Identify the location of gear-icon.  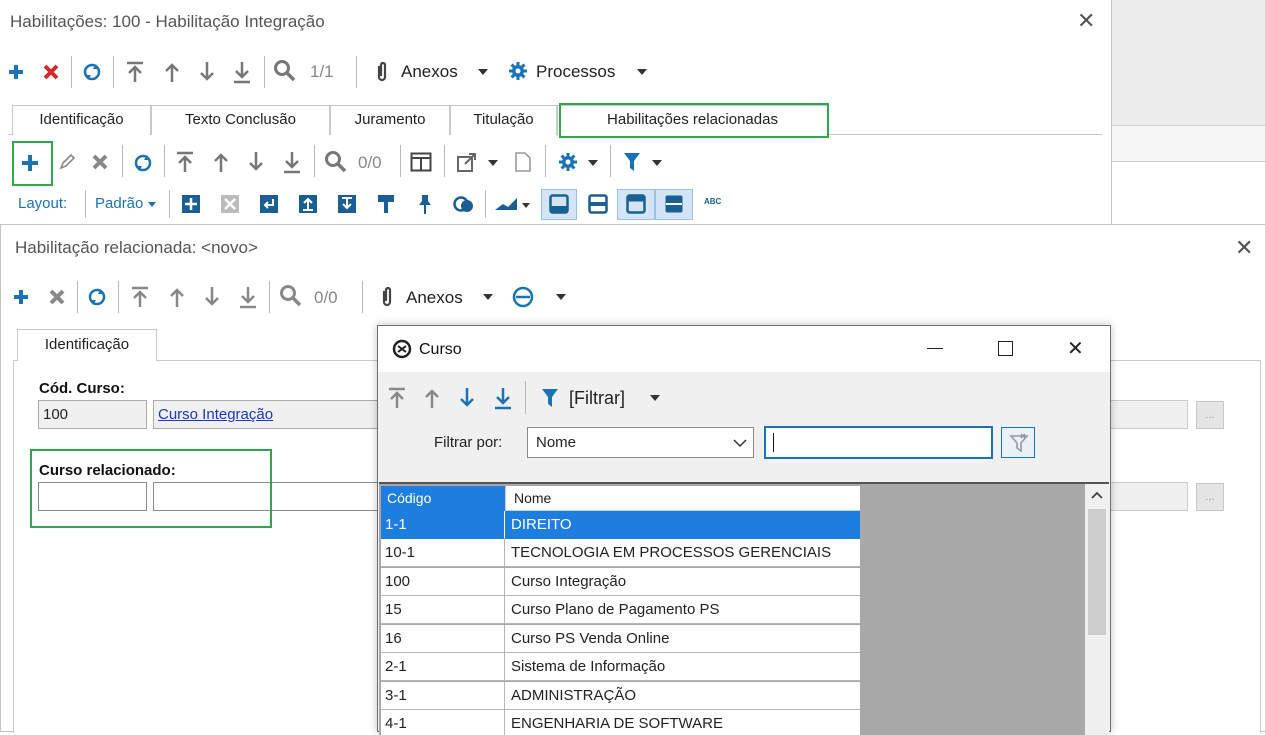
(568, 162).